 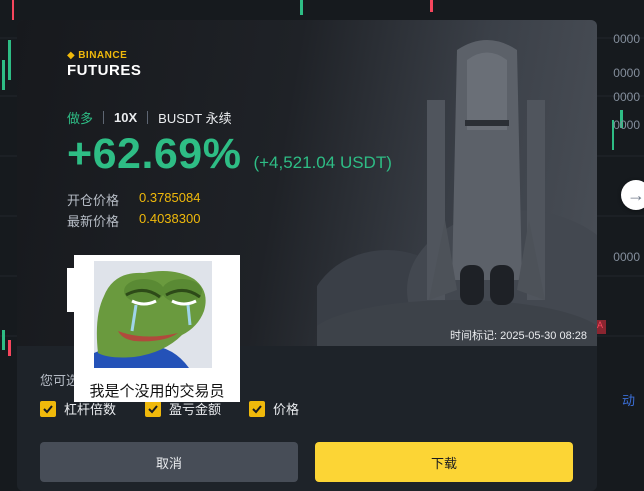 I want to click on cancel-button: 取消, so click(x=169, y=462).